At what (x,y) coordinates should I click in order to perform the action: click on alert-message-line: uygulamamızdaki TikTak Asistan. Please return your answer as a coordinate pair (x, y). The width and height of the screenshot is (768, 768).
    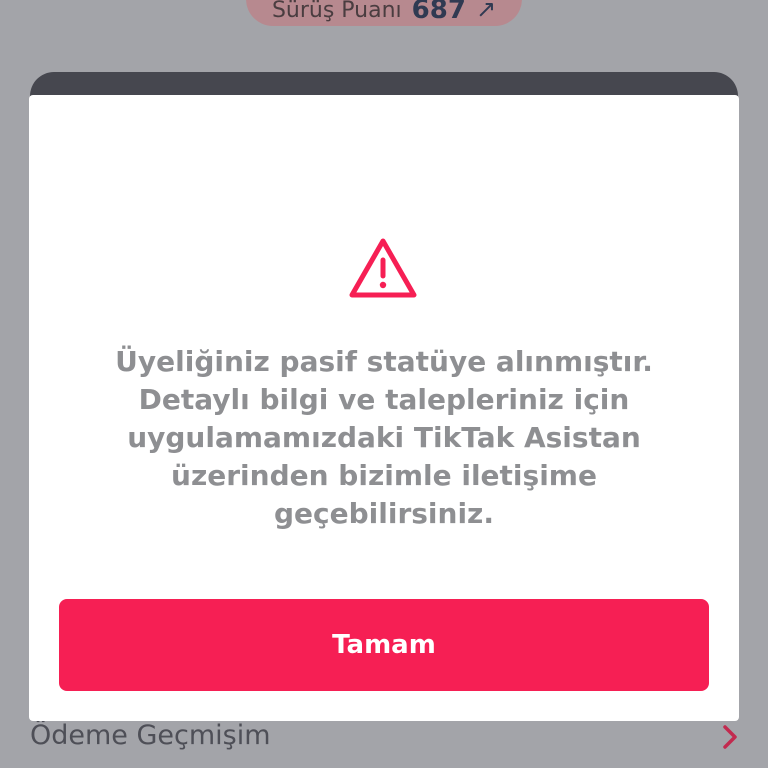
    Looking at the image, I should click on (384, 437).